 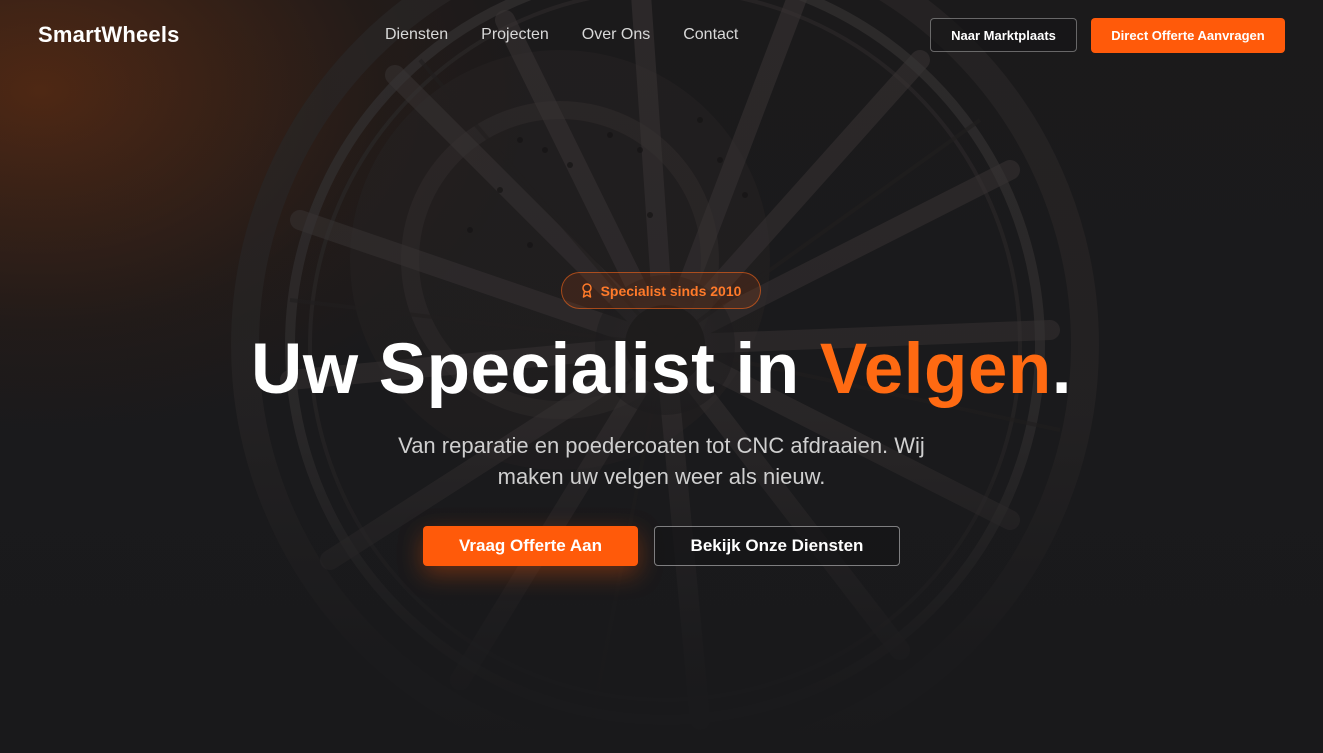 What do you see at coordinates (616, 35) in the screenshot?
I see `nav-link-over-ons: Over Ons` at bounding box center [616, 35].